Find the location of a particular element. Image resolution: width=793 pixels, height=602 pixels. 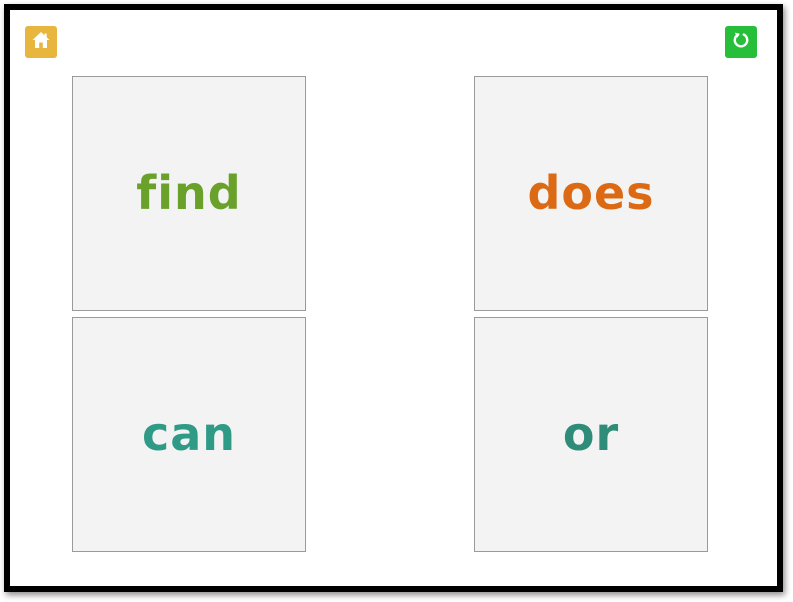

home-button is located at coordinates (41, 42).